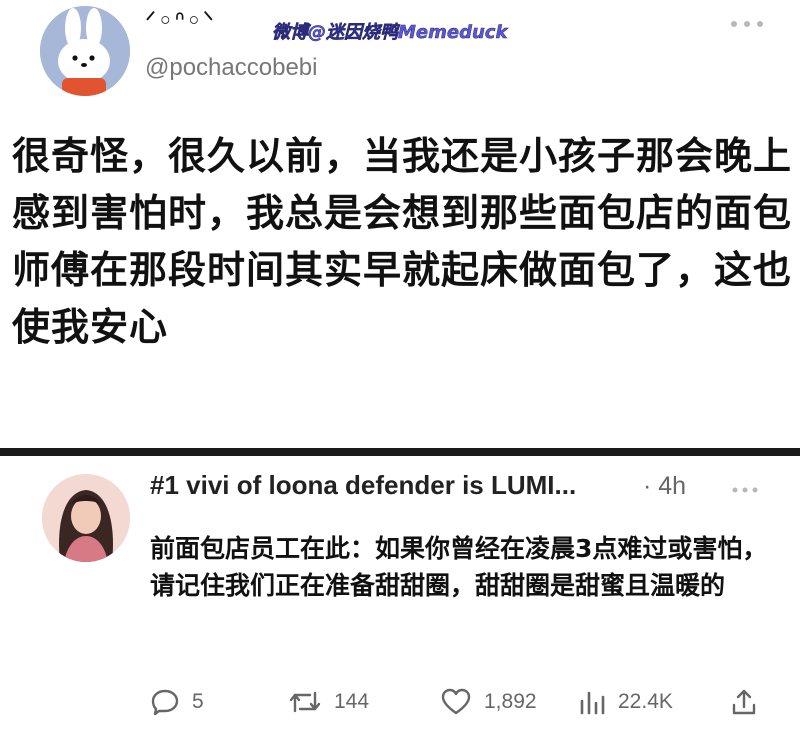  What do you see at coordinates (198, 701) in the screenshot?
I see `reply-count: 5` at bounding box center [198, 701].